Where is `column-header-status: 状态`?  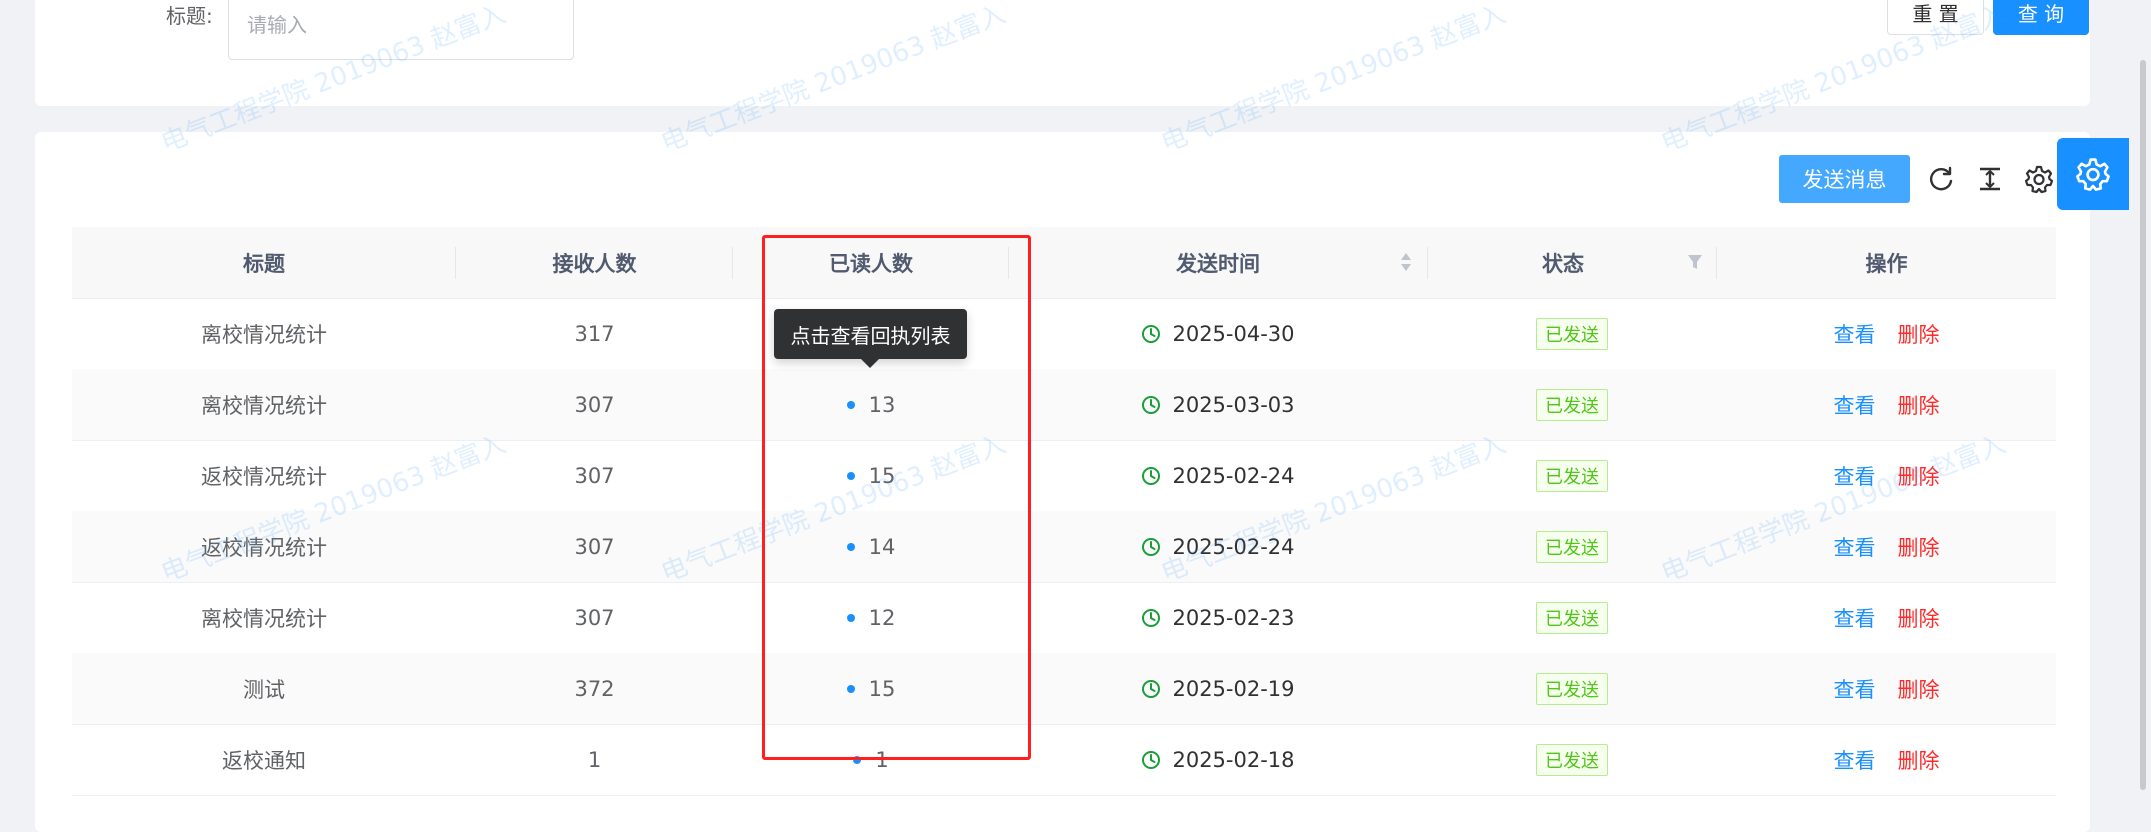
column-header-status: 状态 is located at coordinates (1563, 263).